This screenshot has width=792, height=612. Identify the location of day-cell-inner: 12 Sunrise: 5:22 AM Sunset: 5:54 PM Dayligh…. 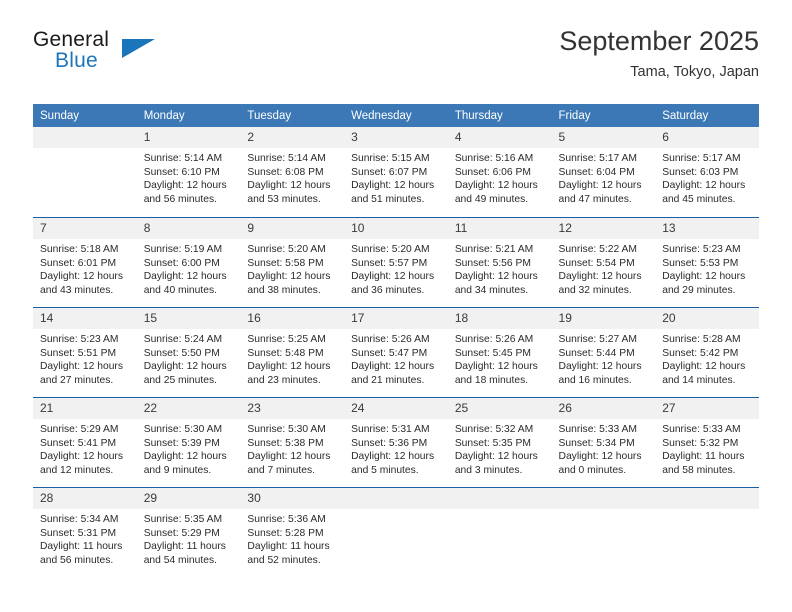
(603, 262).